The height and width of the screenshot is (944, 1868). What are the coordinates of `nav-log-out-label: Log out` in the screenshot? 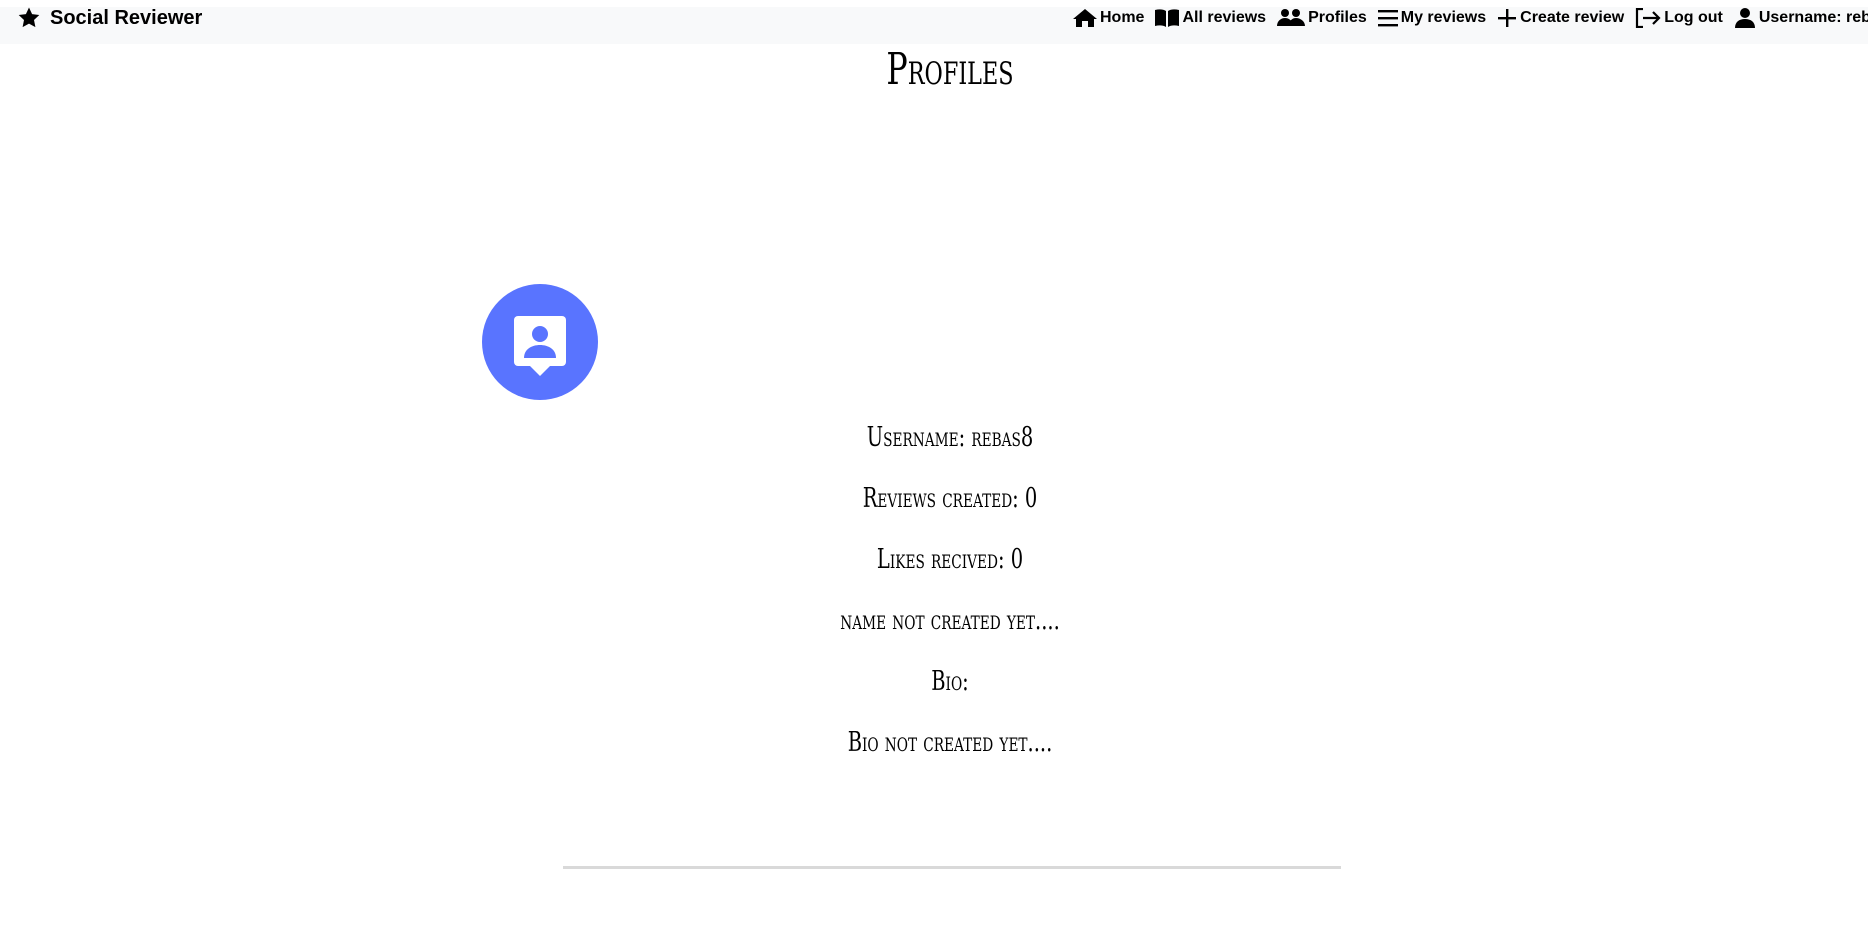 It's located at (1693, 17).